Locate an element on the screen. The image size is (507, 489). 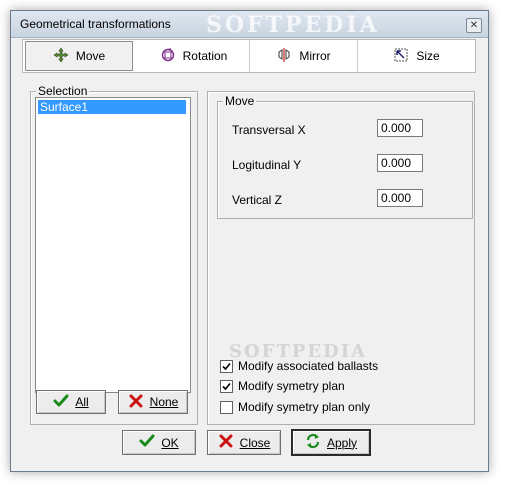
tab-size: Size is located at coordinates (416, 56).